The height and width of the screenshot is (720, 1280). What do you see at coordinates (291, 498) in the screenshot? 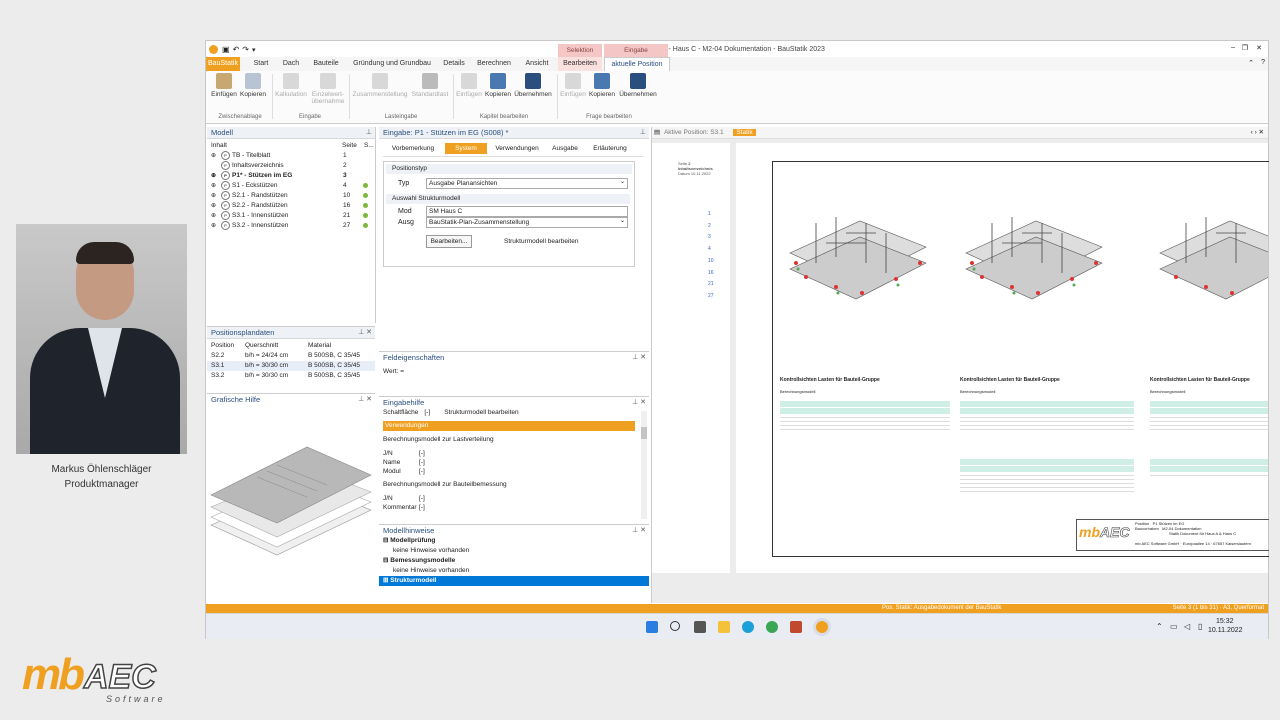
I see `grafische-hilfe-panel: Grafische Hilfe ⊥ ✕` at bounding box center [291, 498].